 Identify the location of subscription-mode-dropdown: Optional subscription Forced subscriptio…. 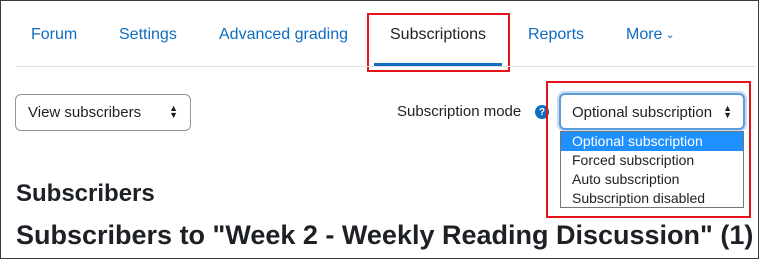
(652, 169).